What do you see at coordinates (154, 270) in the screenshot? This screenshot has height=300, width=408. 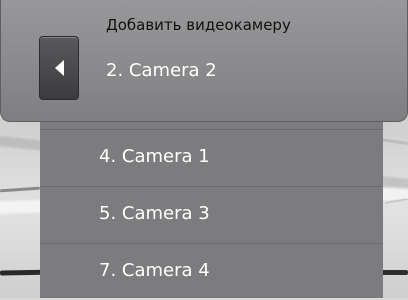 I see `camera-item-label: 7. Camera 4` at bounding box center [154, 270].